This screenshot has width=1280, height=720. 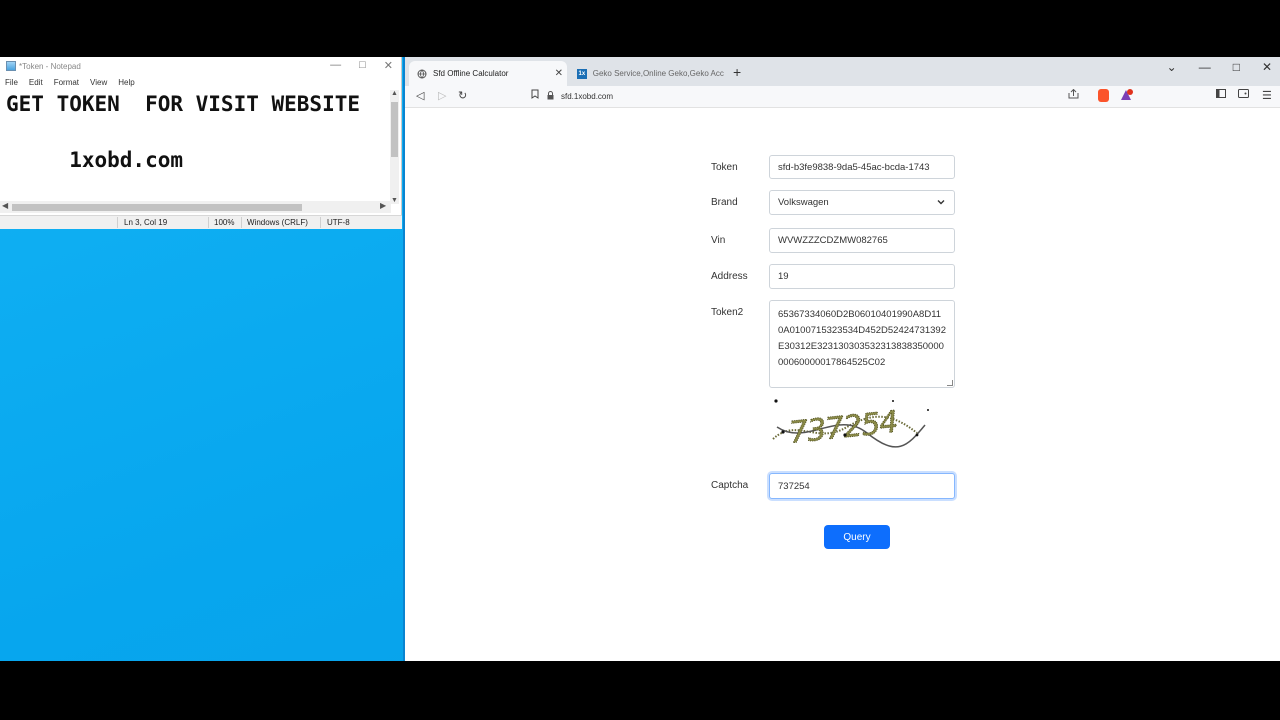 What do you see at coordinates (941, 203) in the screenshot?
I see `chevron-down-icon` at bounding box center [941, 203].